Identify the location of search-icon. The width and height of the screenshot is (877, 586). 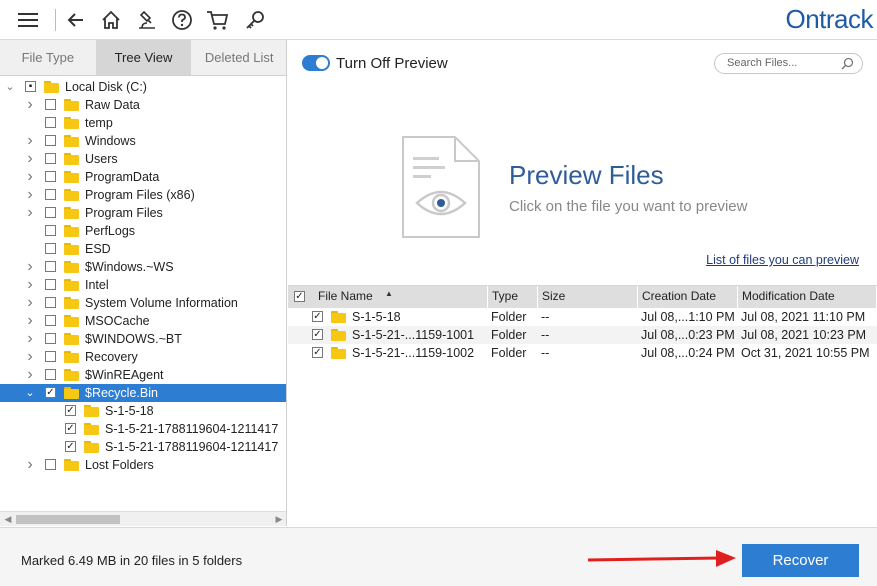
(847, 65).